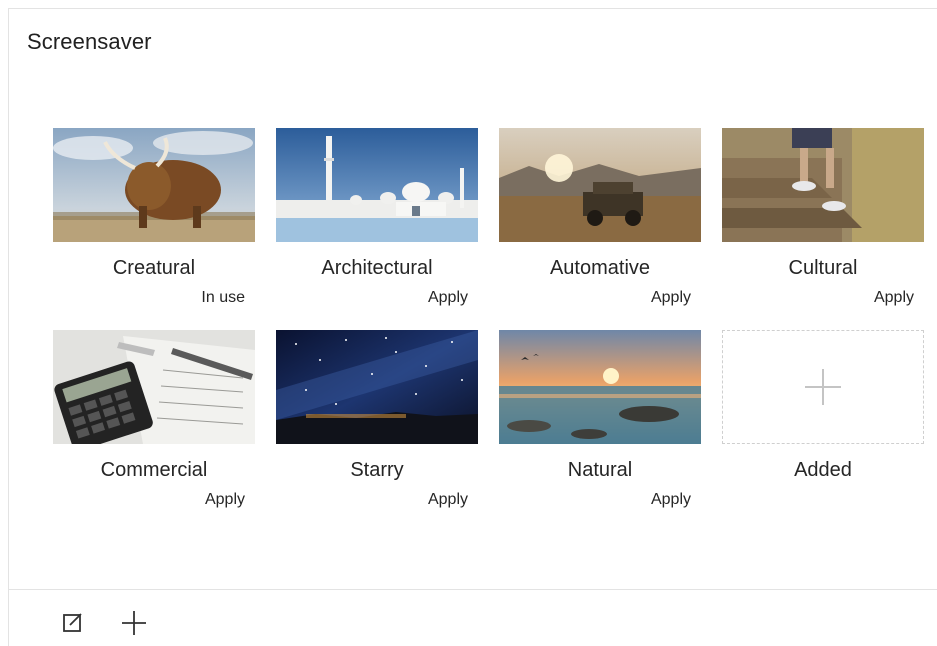  What do you see at coordinates (154, 387) in the screenshot?
I see `commercial-thumbnail` at bounding box center [154, 387].